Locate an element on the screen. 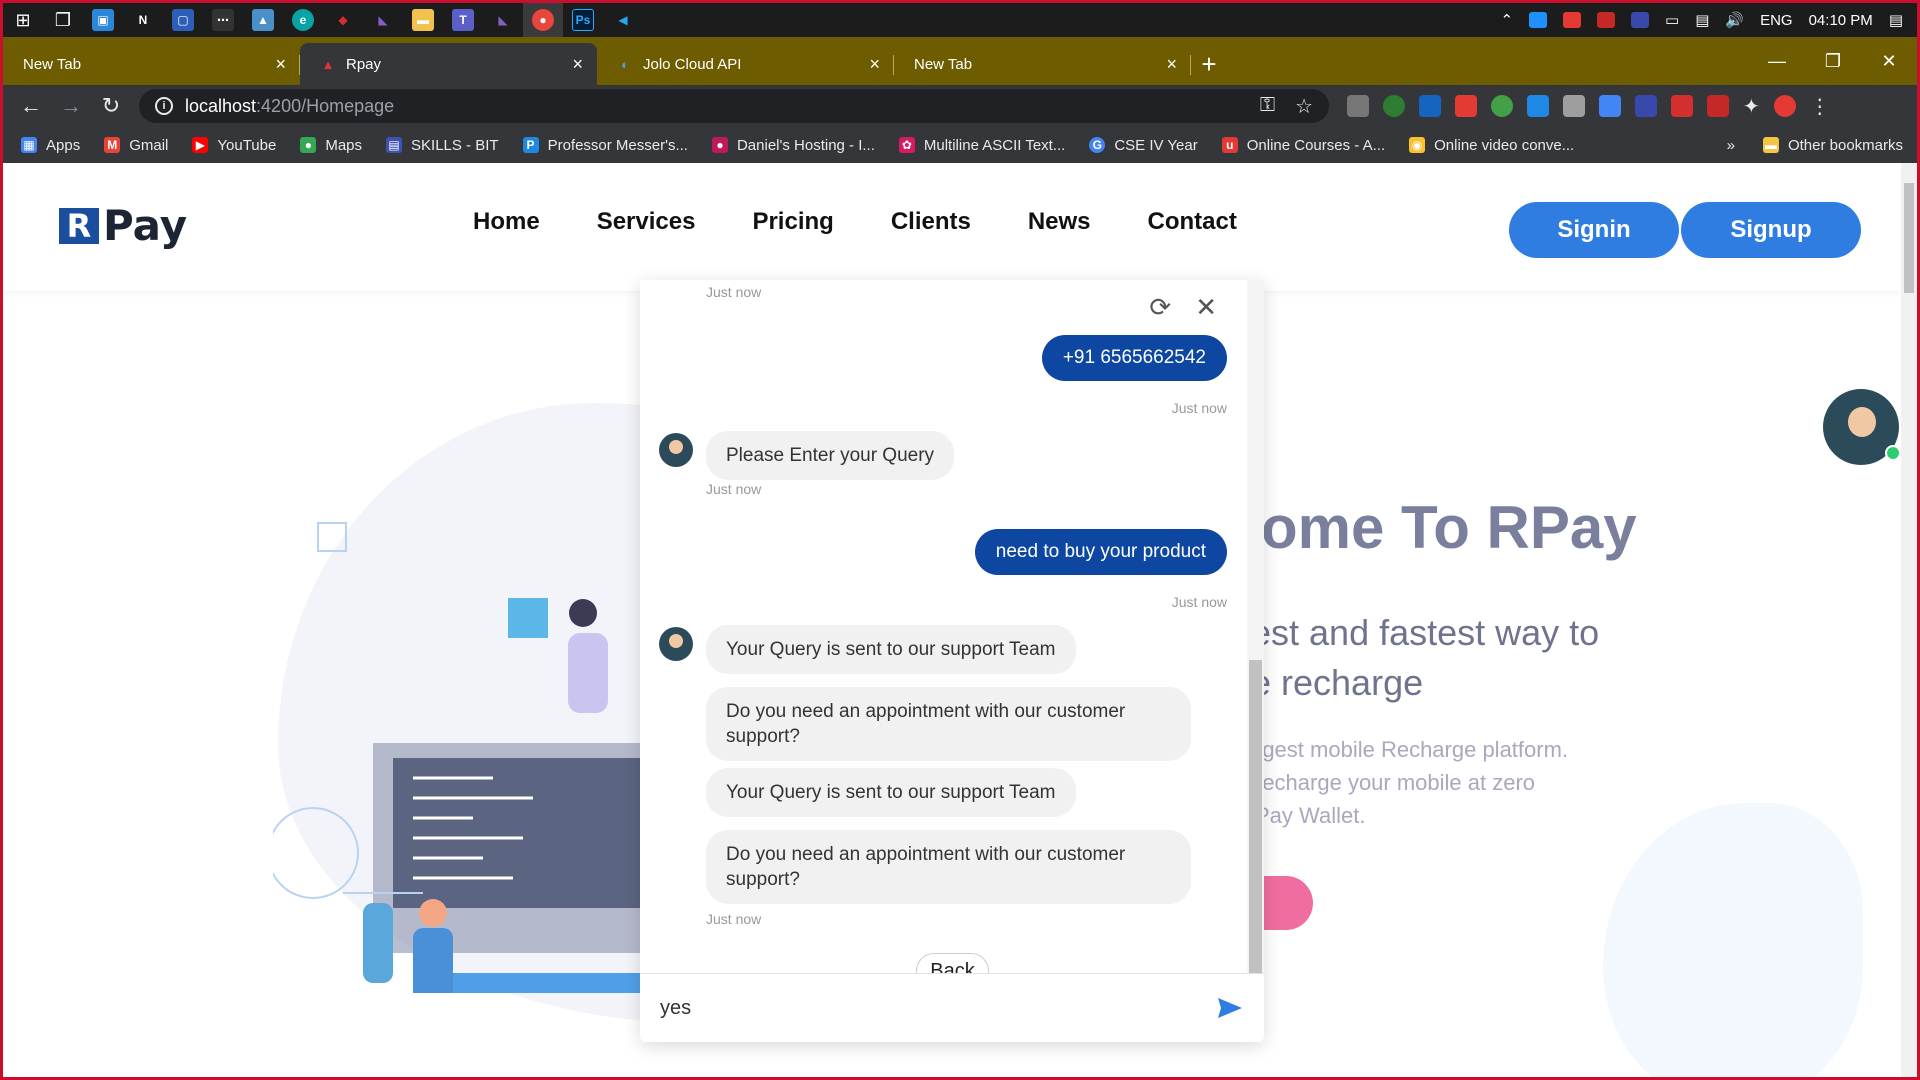 This screenshot has width=1920, height=1080. nav-news: News is located at coordinates (1059, 222).